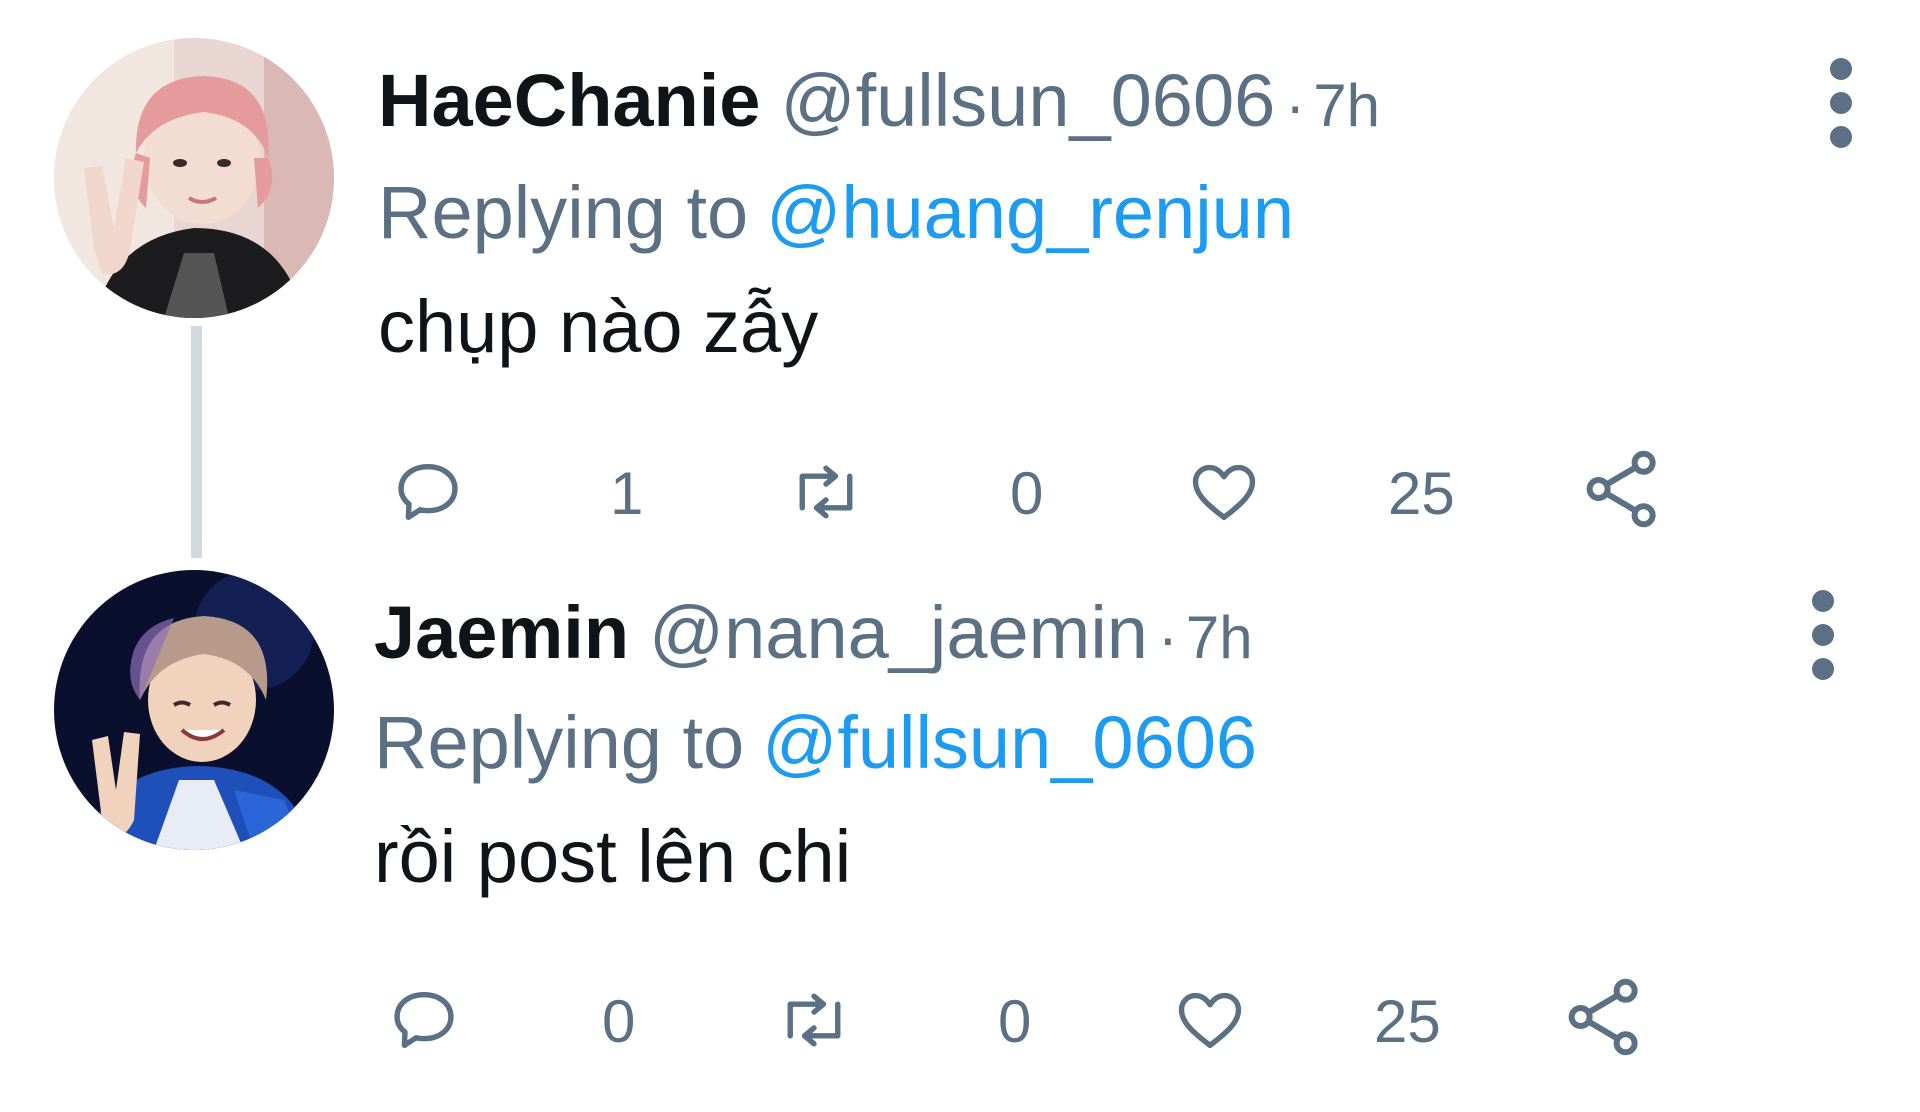 The width and height of the screenshot is (1920, 1112). I want to click on user-handle: @fullsun_0606, so click(1027, 100).